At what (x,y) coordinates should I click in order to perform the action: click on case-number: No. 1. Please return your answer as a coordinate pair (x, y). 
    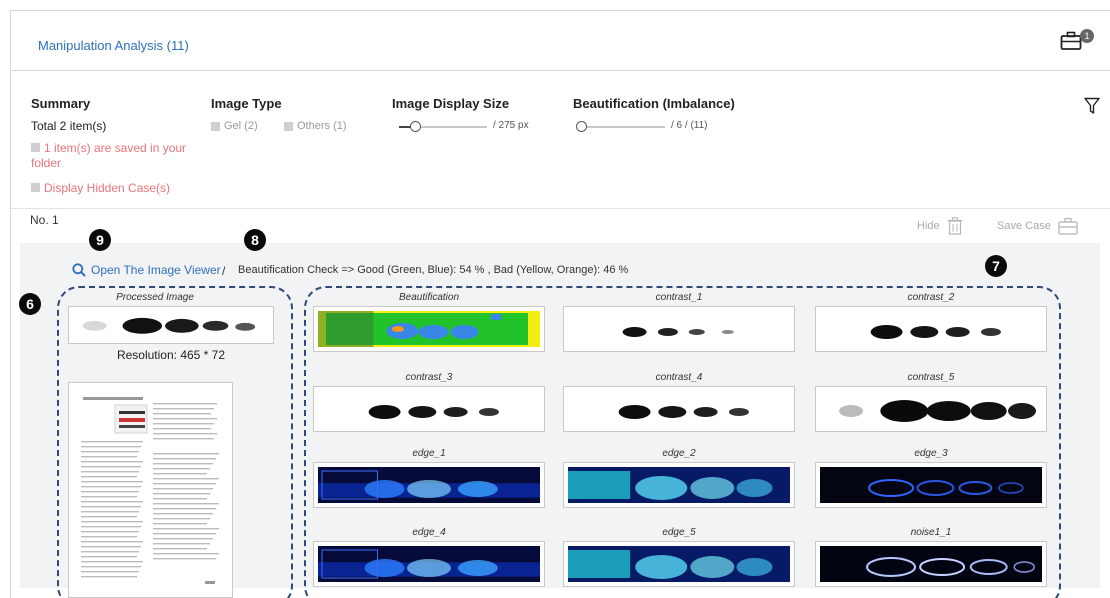
    Looking at the image, I should click on (44, 220).